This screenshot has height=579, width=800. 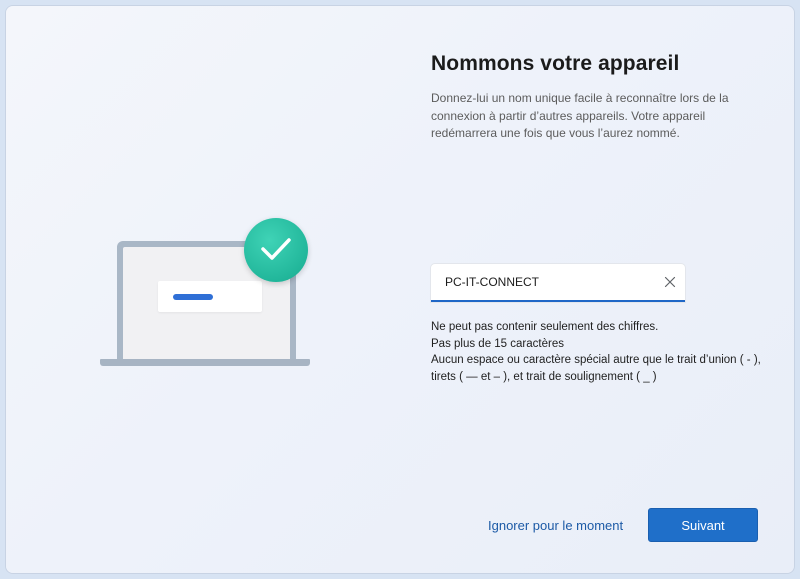 I want to click on device-illustration, so click(x=204, y=292).